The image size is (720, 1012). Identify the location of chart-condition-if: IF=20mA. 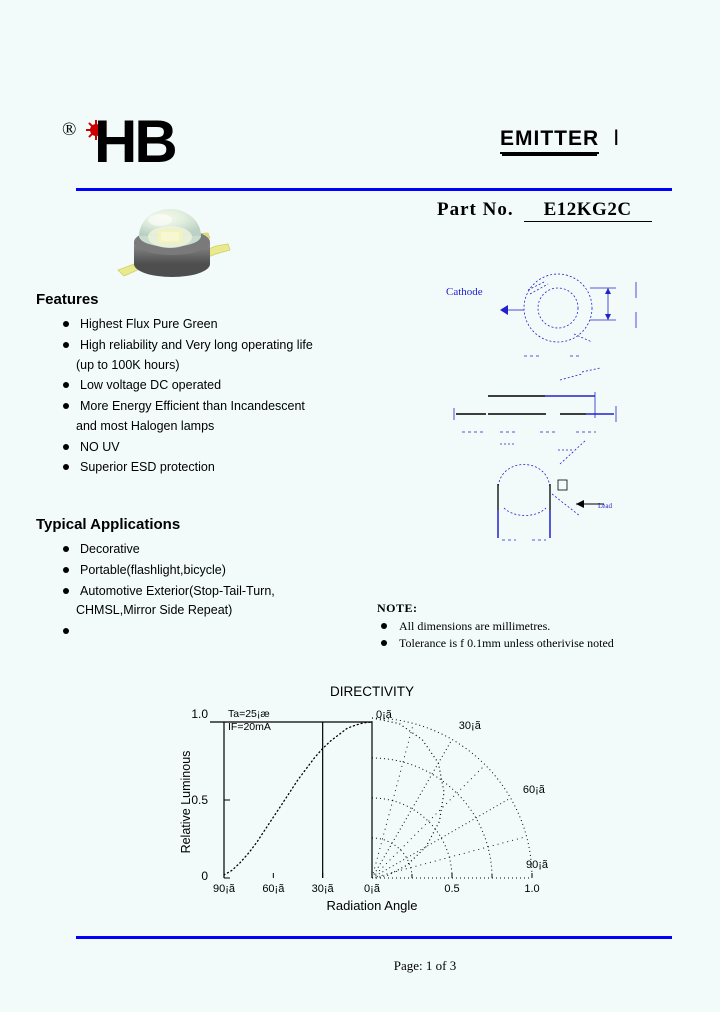
(249, 727).